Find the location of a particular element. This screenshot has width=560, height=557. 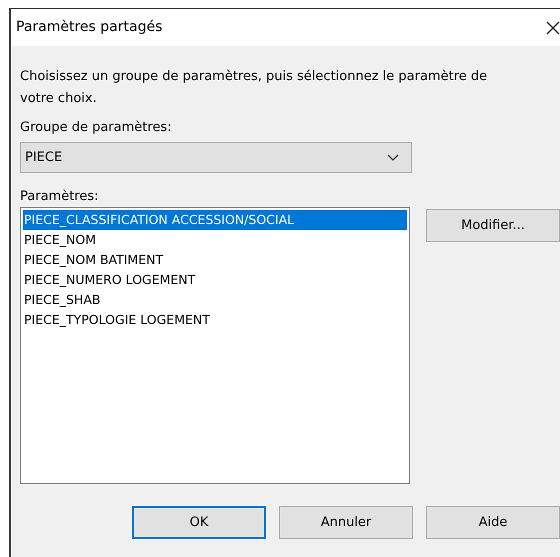

group-label: Groupe de paramètres: is located at coordinates (96, 128).